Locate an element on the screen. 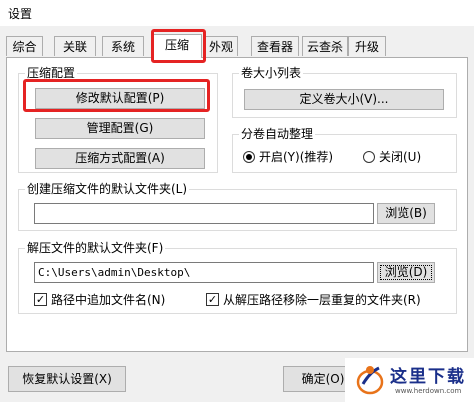 The height and width of the screenshot is (402, 474). tab-compression: 压缩 is located at coordinates (177, 46).